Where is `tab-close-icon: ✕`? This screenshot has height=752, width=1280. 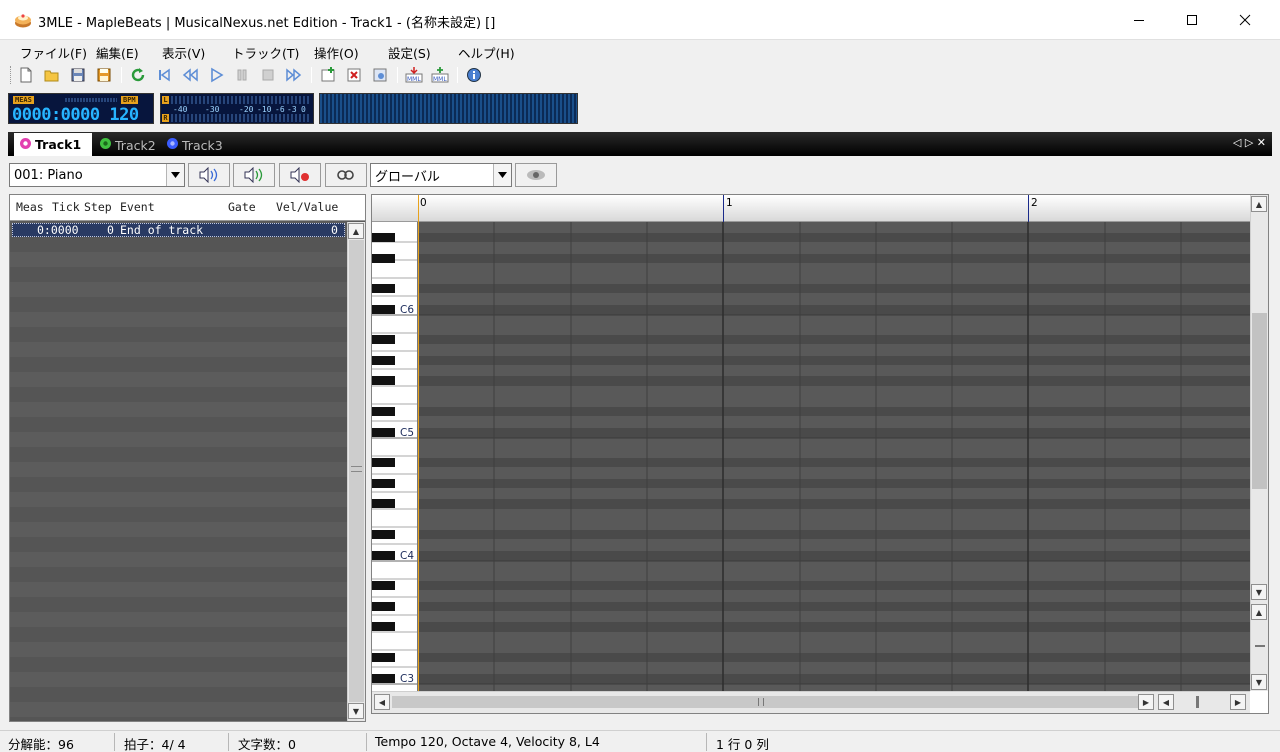
tab-close-icon: ✕ is located at coordinates (1261, 142).